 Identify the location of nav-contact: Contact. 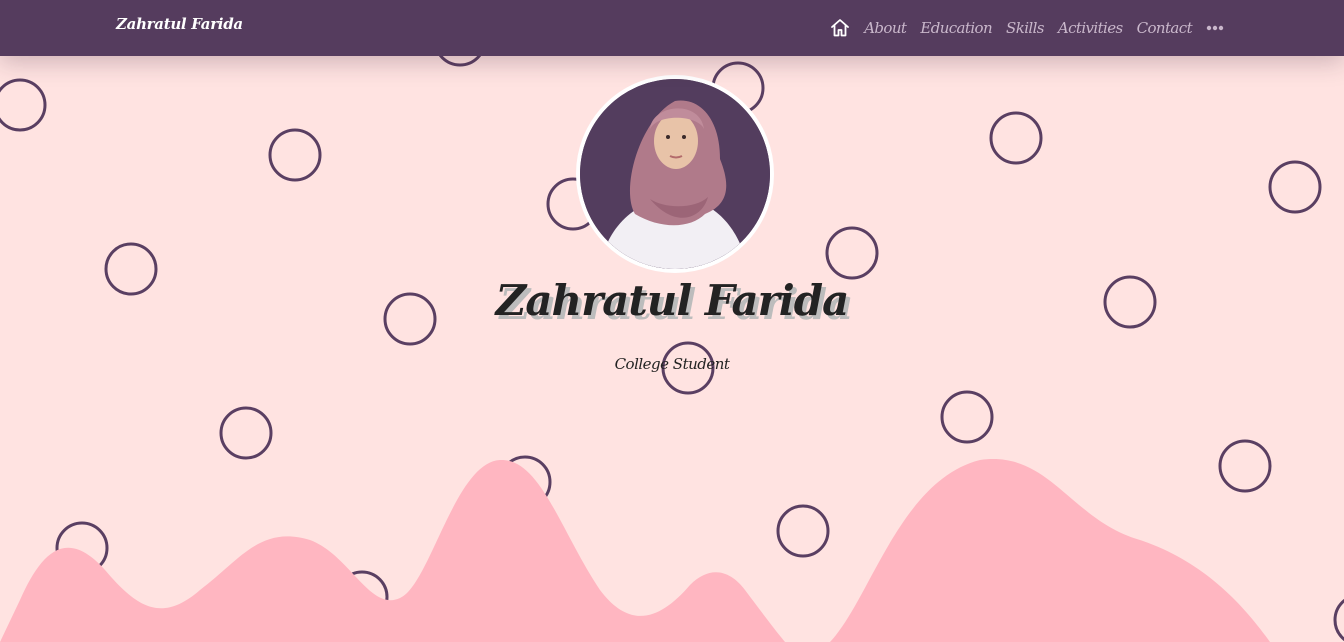
(1165, 28).